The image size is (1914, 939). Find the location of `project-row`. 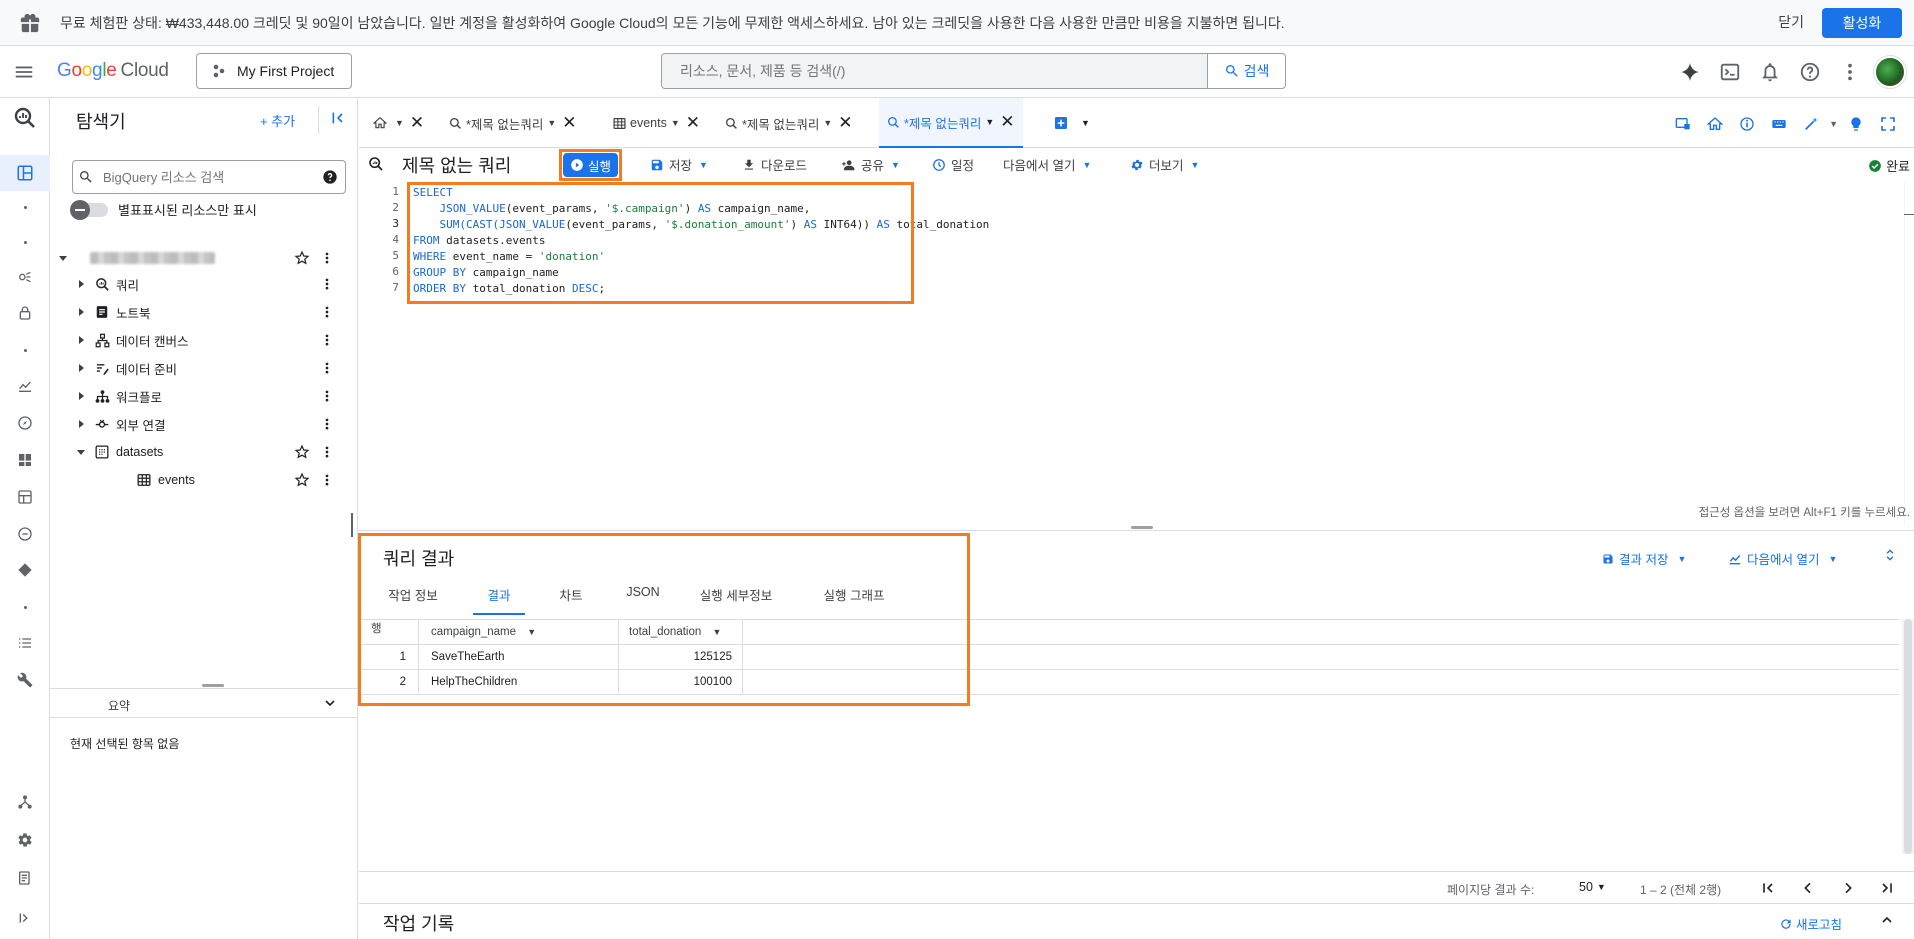

project-row is located at coordinates (204, 258).